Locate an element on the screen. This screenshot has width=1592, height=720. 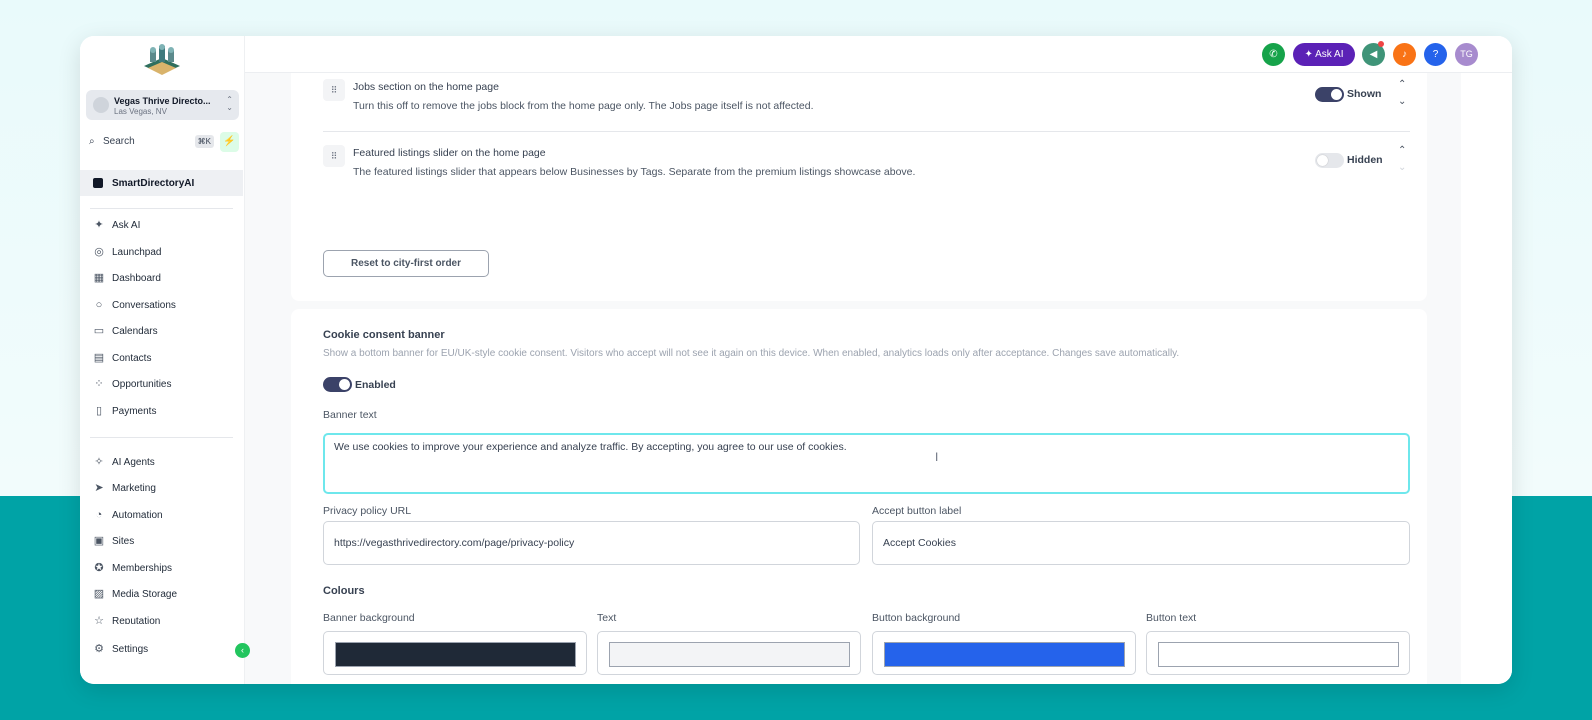
phone-icon: ✆ is located at coordinates (1273, 54).